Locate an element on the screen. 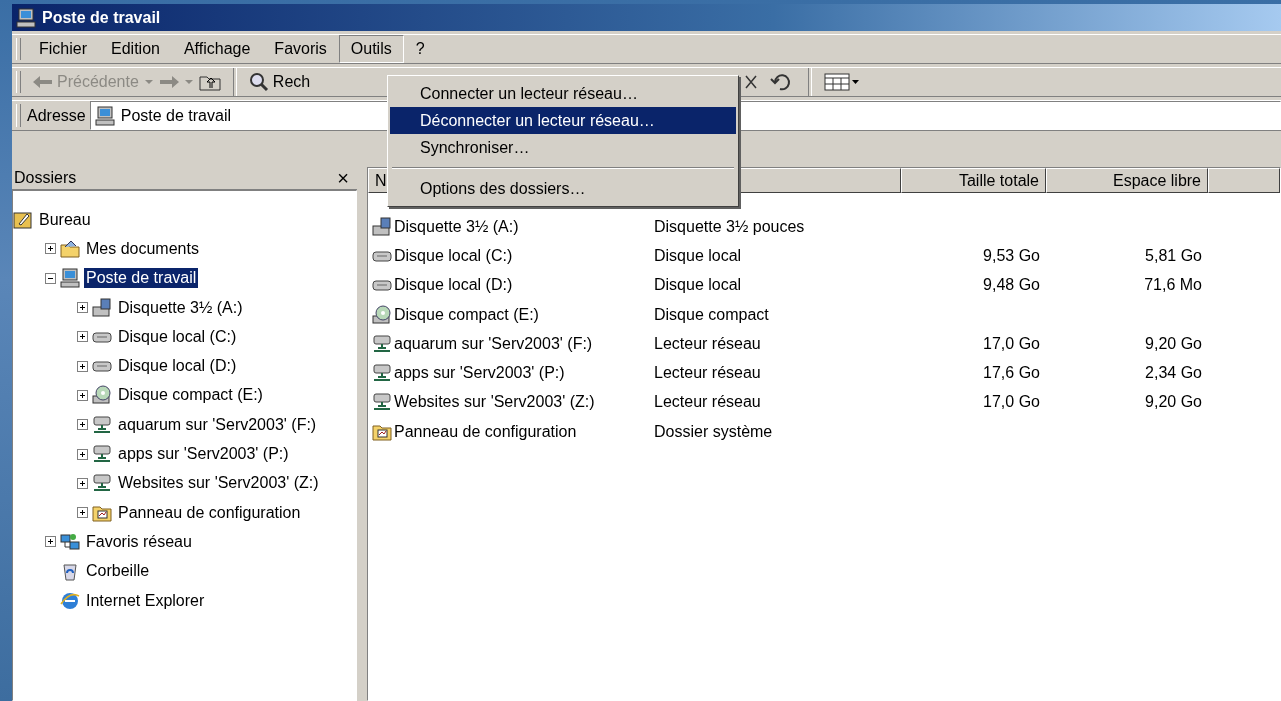 This screenshot has width=1281, height=701. free-space-cell-text: 2,34 Go is located at coordinates (1173, 373).